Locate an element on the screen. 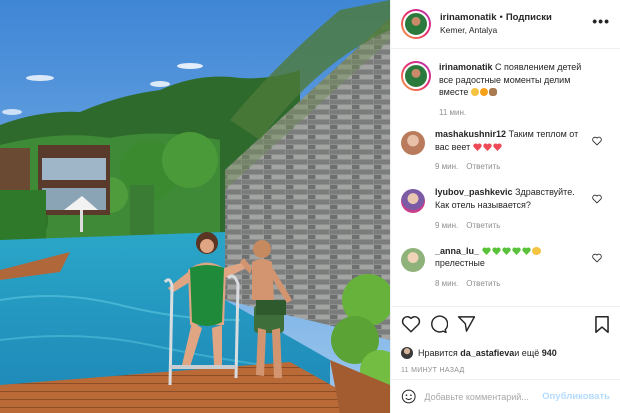 Image resolution: width=620 pixels, height=413 pixels. liker-avatar is located at coordinates (407, 353).